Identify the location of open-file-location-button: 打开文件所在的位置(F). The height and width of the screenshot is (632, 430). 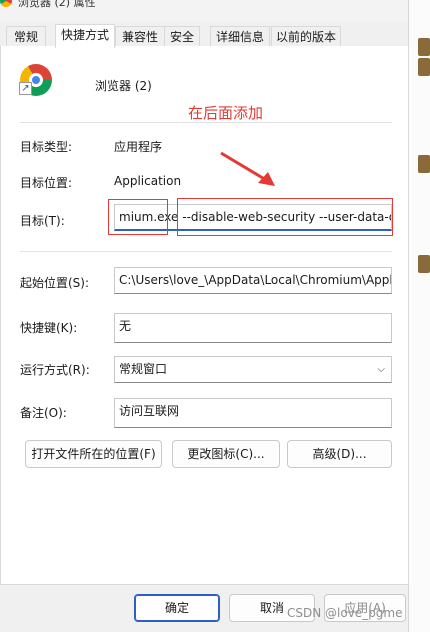
(93, 454).